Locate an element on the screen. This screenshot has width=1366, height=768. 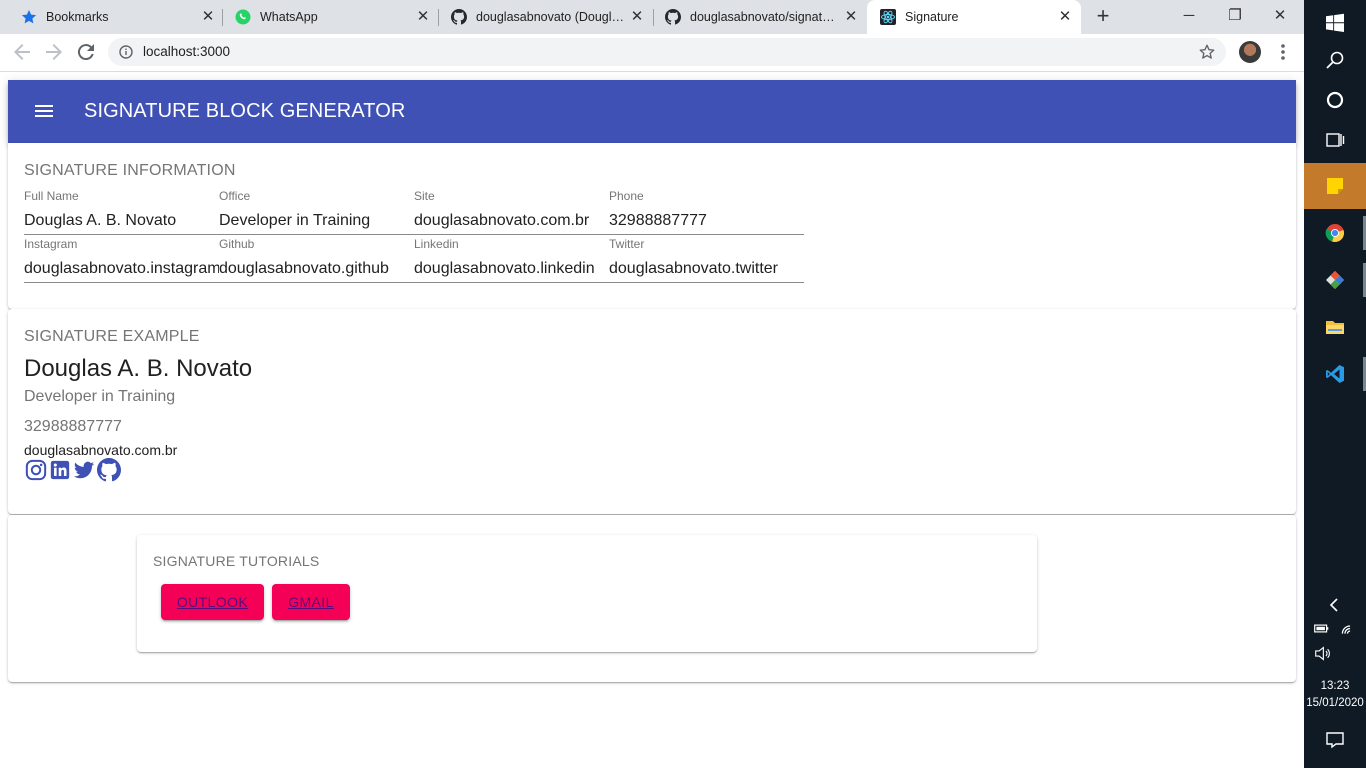
tab-signature: Signature ✕ is located at coordinates (974, 17).